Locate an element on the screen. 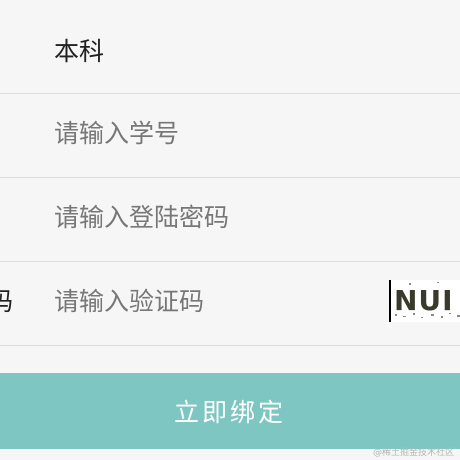 The height and width of the screenshot is (460, 460). password-input: 请输入登陆密码 is located at coordinates (141, 218).